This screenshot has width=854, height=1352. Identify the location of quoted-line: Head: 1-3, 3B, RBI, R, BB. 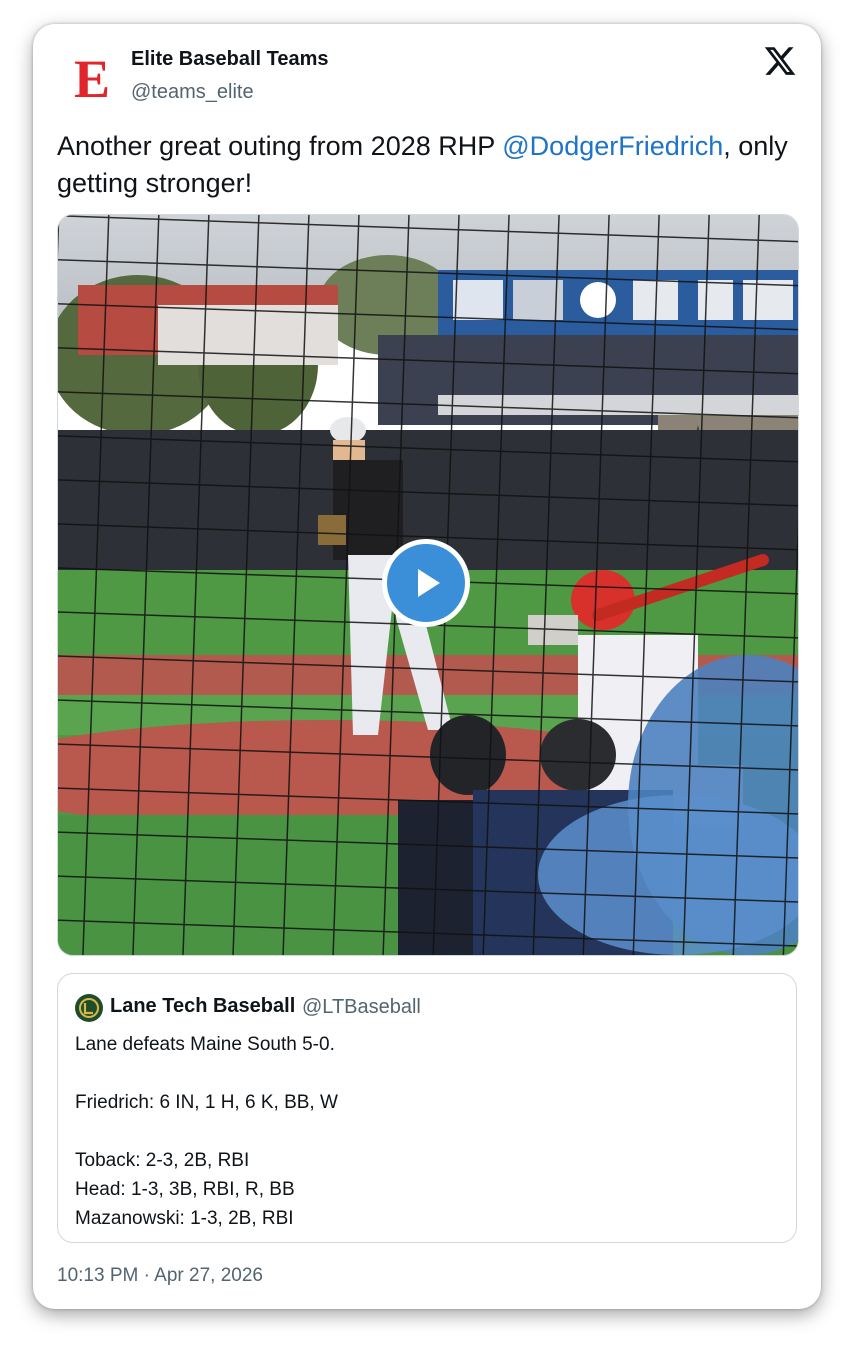
(185, 1189).